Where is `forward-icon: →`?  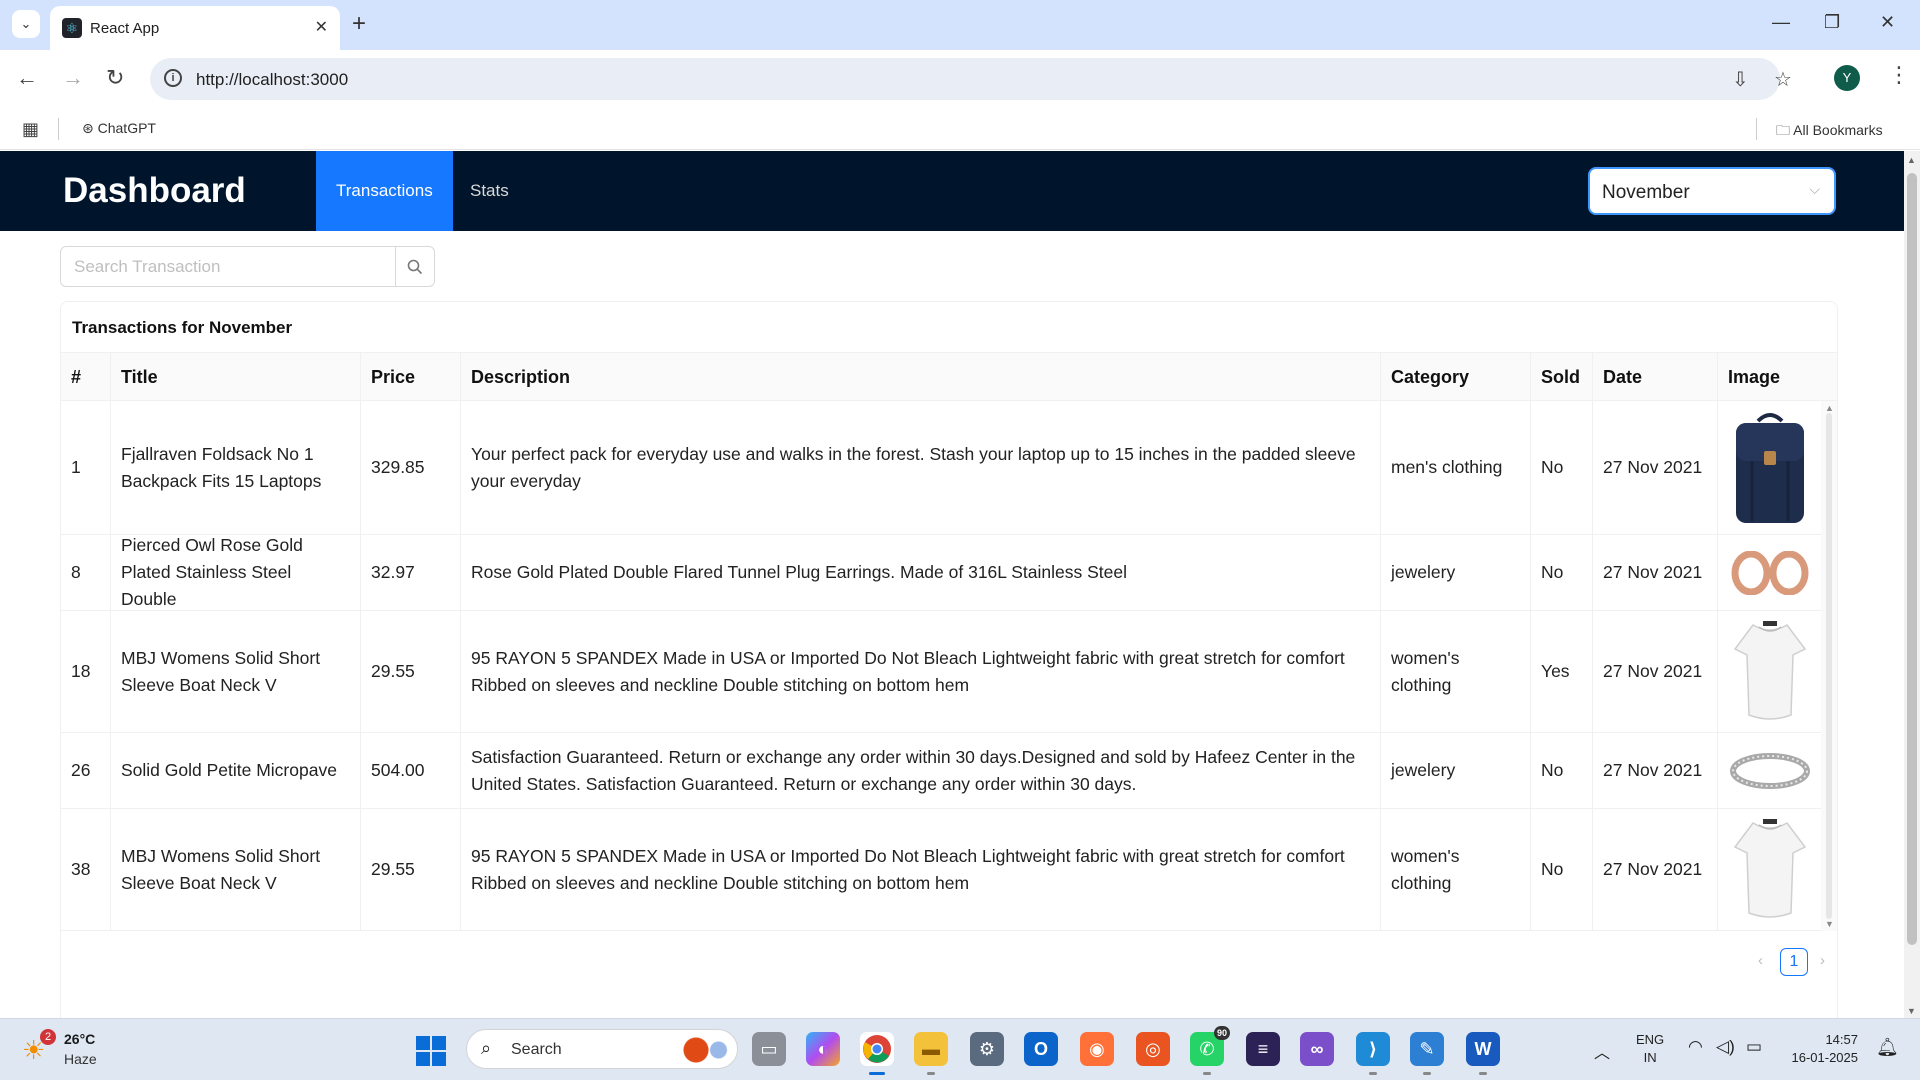
forward-icon: → is located at coordinates (73, 78).